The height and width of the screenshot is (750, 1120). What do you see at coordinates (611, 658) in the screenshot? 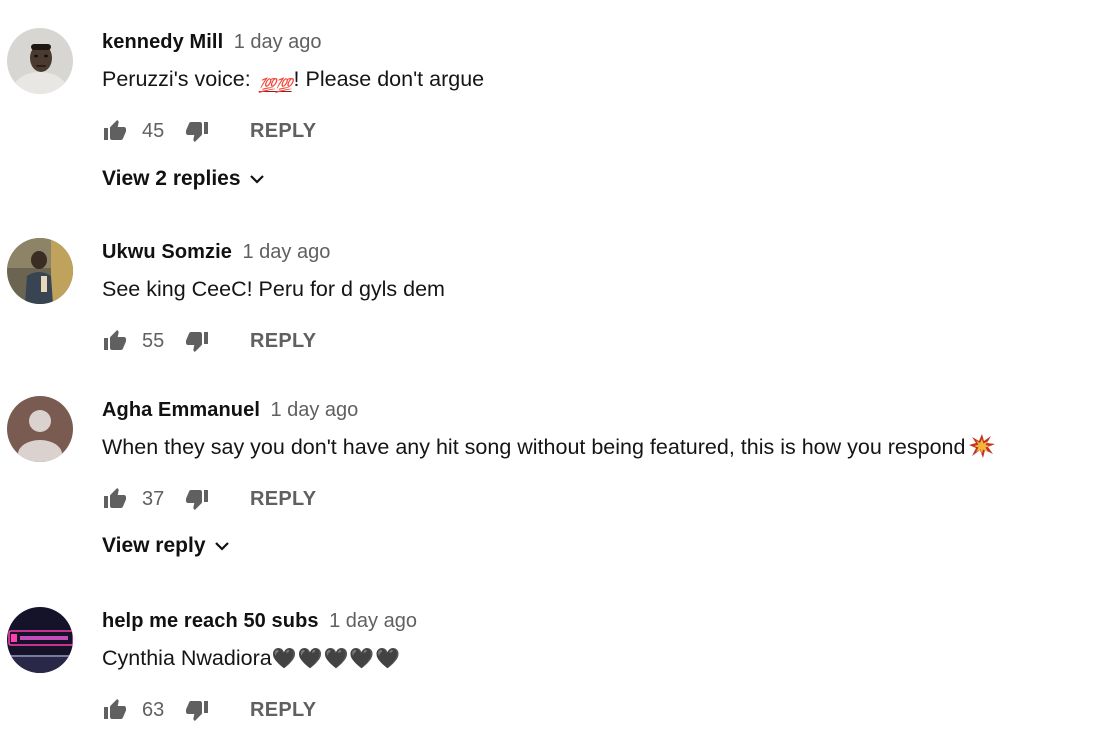
I see `comment-text: Cynthia Nwadiora🖤🖤🖤🖤🖤` at bounding box center [611, 658].